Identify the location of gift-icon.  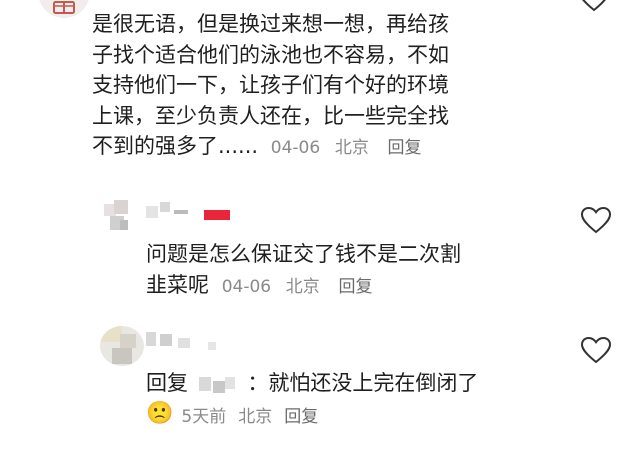
(64, 7).